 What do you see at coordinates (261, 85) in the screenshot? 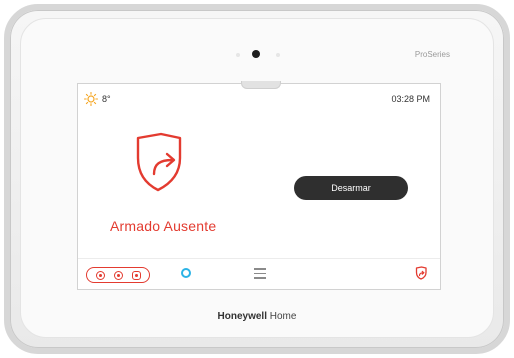
I see `screen-pull-tab` at bounding box center [261, 85].